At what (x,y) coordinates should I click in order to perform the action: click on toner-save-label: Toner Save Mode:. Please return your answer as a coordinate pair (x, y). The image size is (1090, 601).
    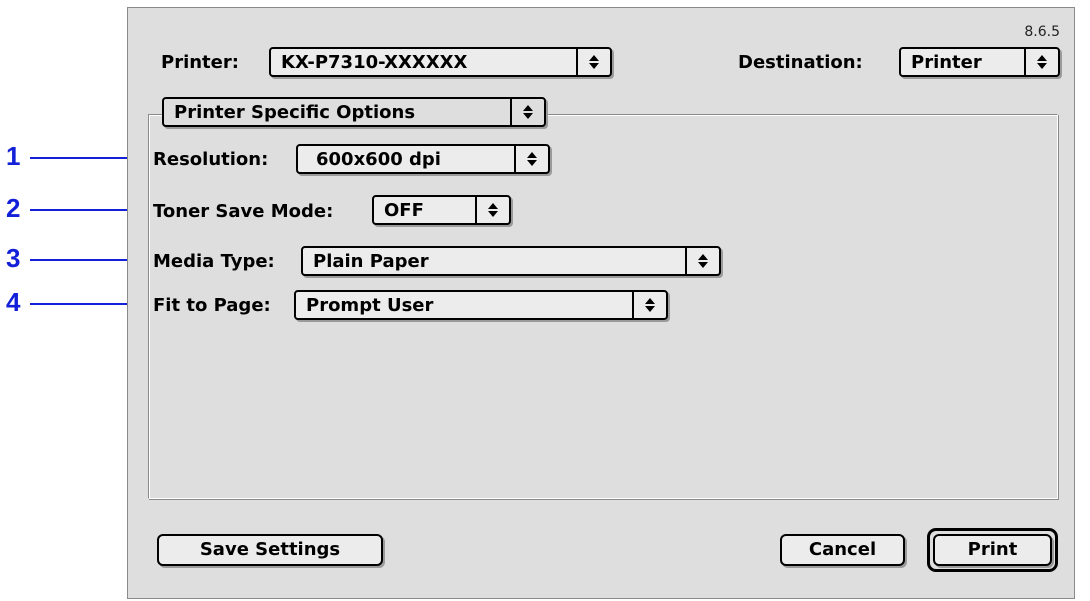
    Looking at the image, I should click on (243, 211).